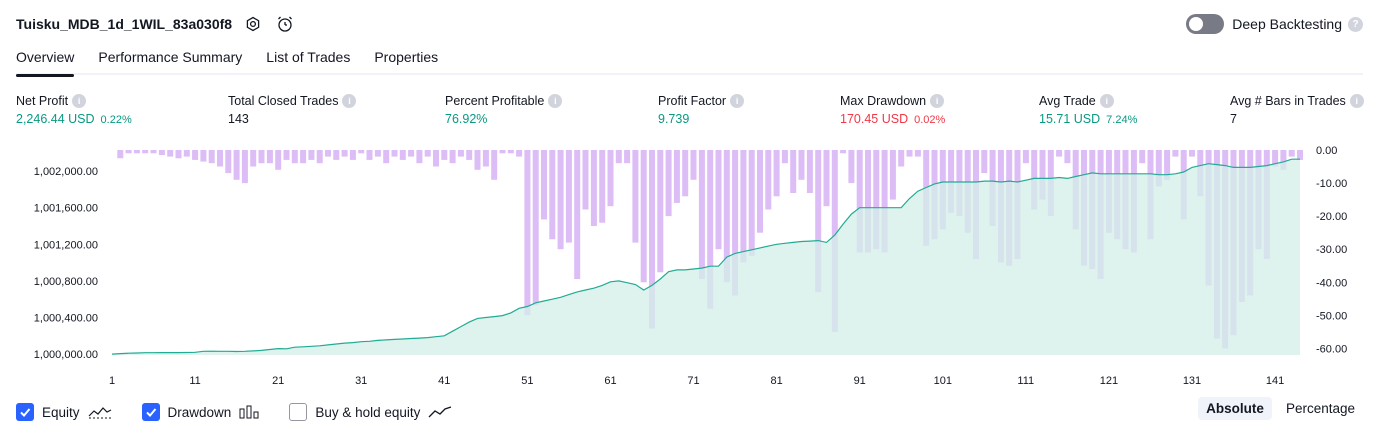  Describe the element at coordinates (1122, 120) in the screenshot. I see `metric-percent: 7.24%` at that location.